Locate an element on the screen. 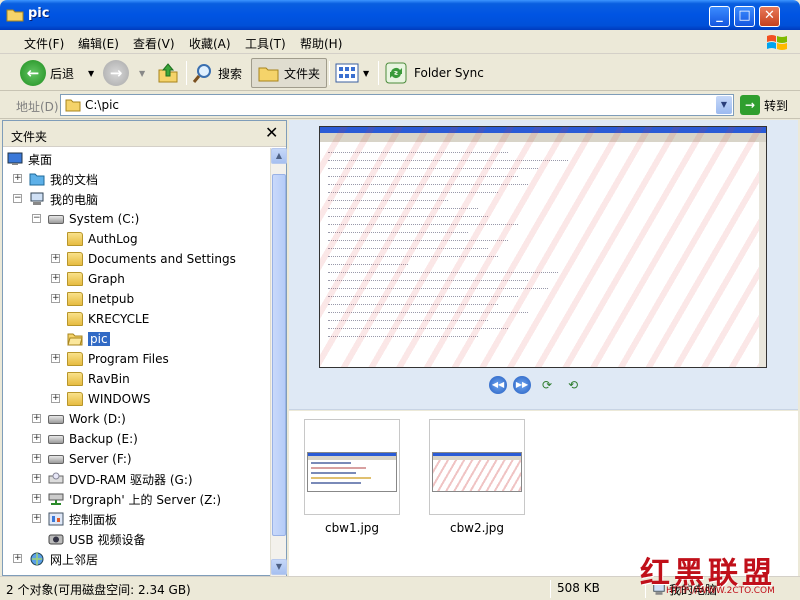 The image size is (800, 600). tree-item-label: 网上邻居 is located at coordinates (74, 559).